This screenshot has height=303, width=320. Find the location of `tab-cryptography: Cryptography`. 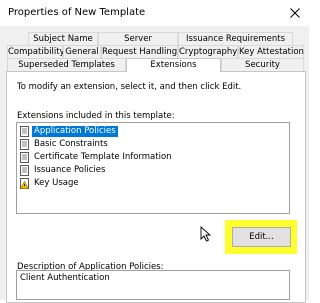

tab-cryptography: Cryptography is located at coordinates (208, 51).